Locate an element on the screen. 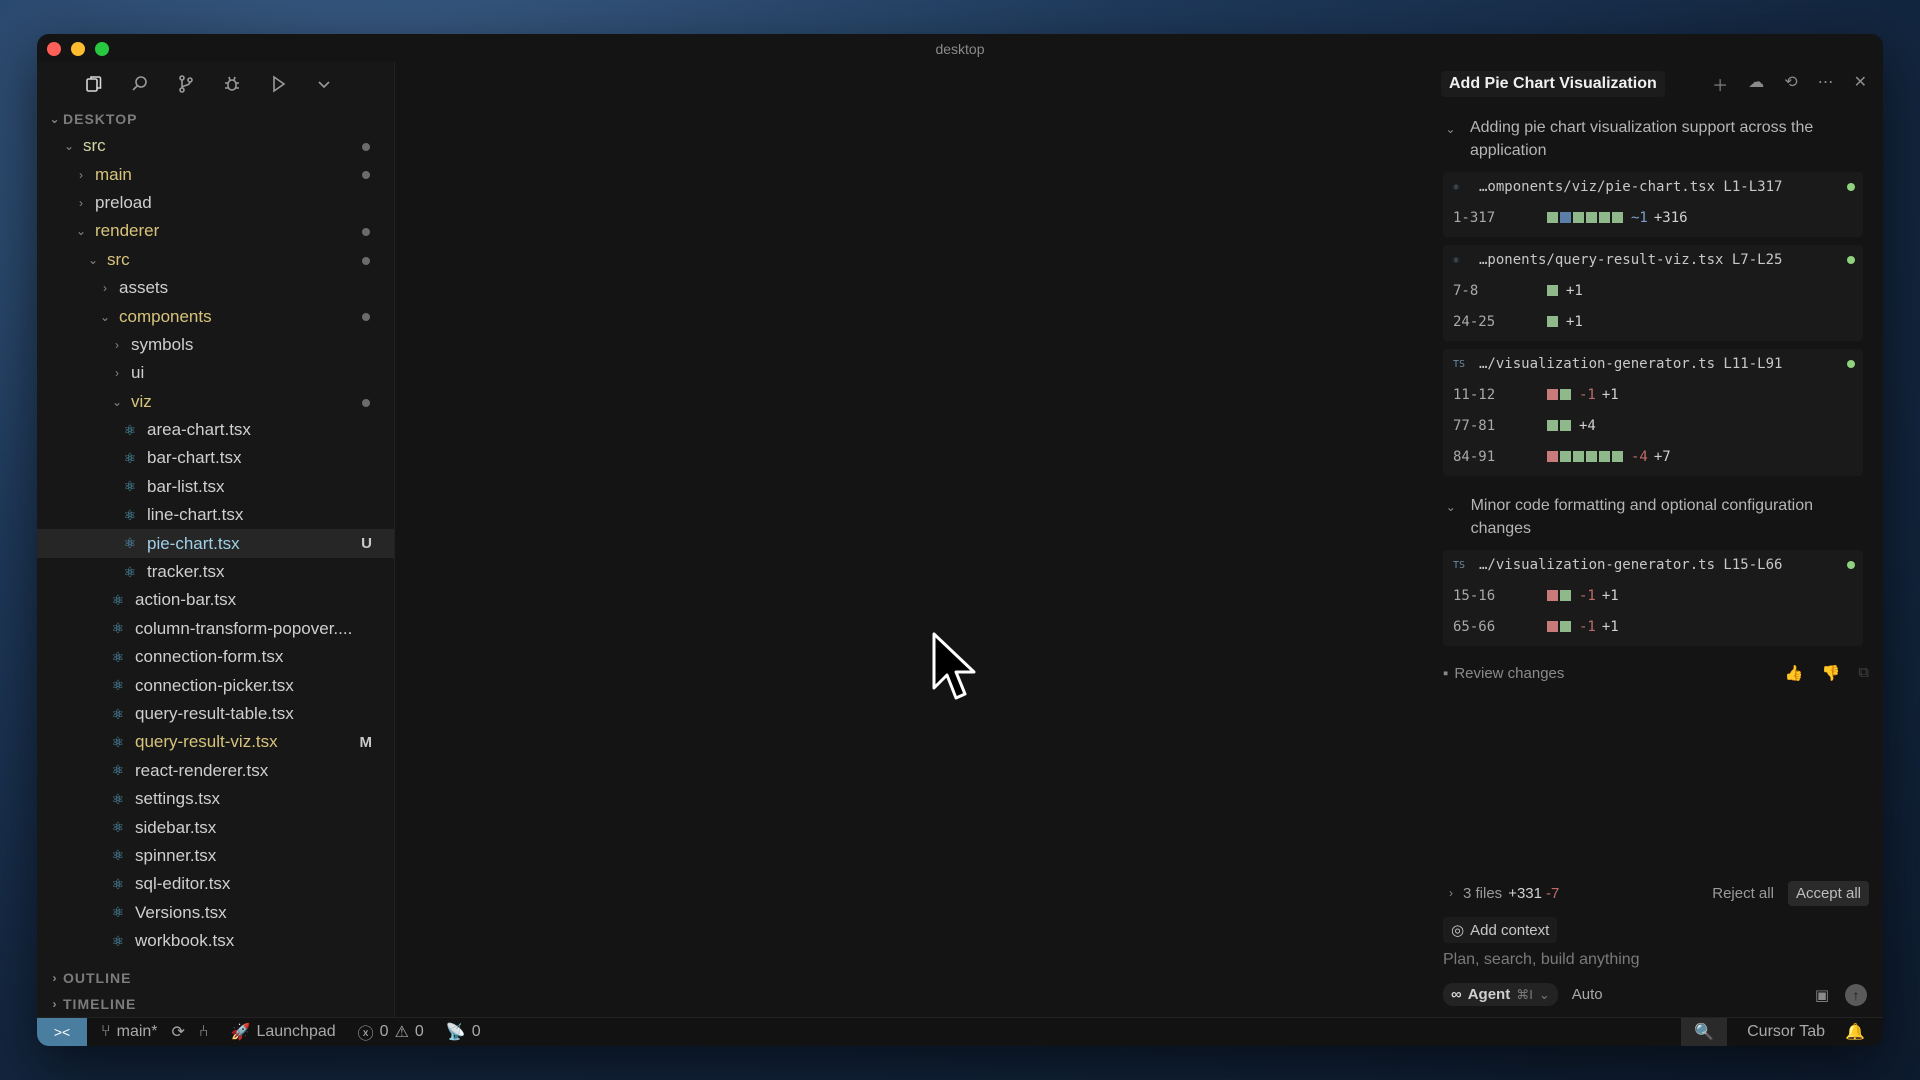  tree-file: ⚛ connection-picker.tsx is located at coordinates (215, 685).